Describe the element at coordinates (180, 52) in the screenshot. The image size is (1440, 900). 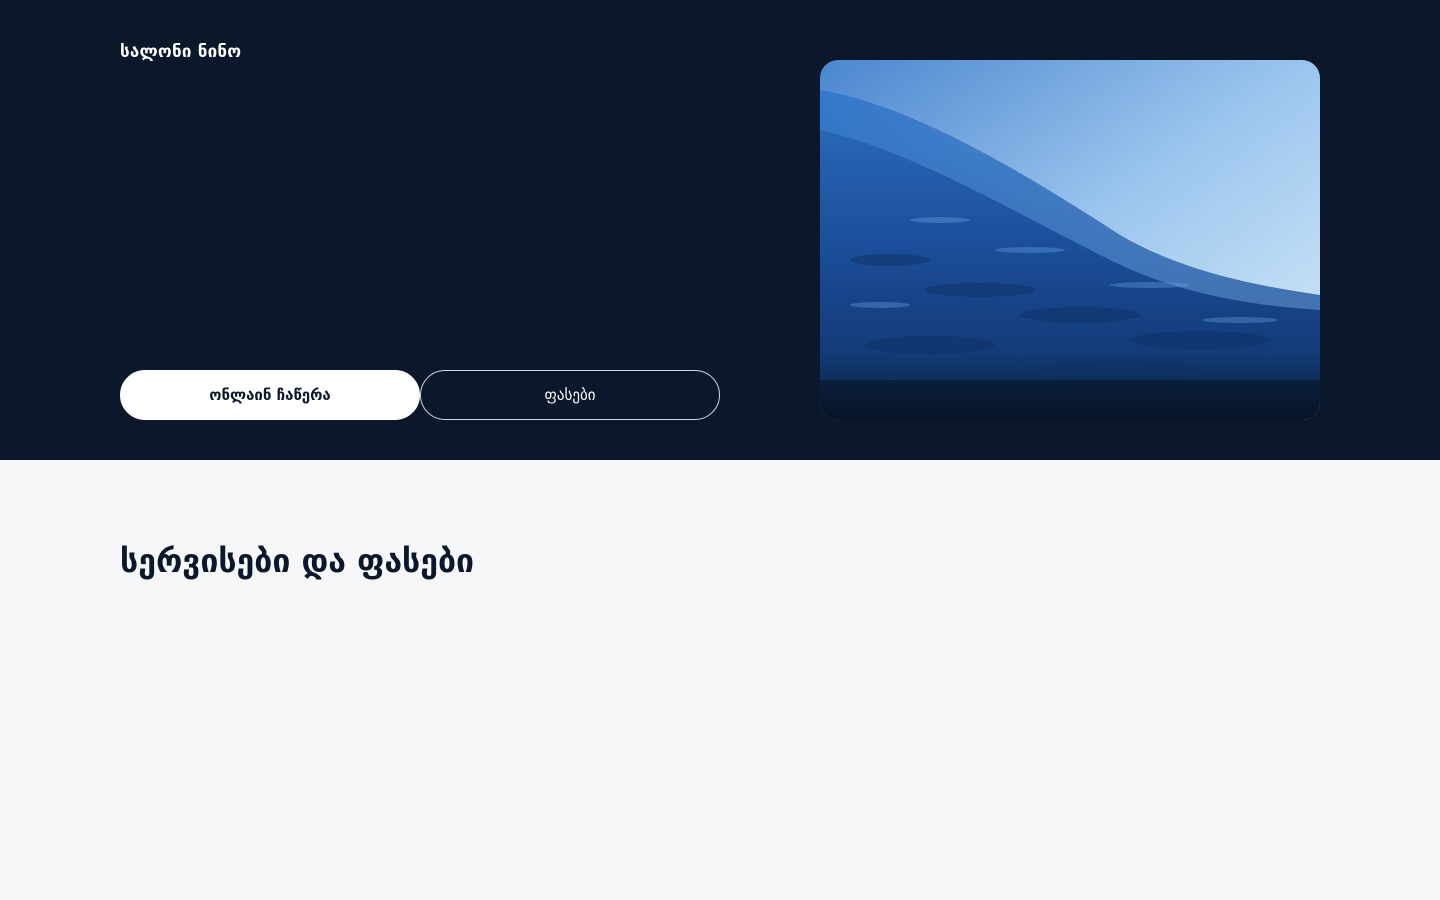
I see `brand-logo: სალონი ნინო` at that location.